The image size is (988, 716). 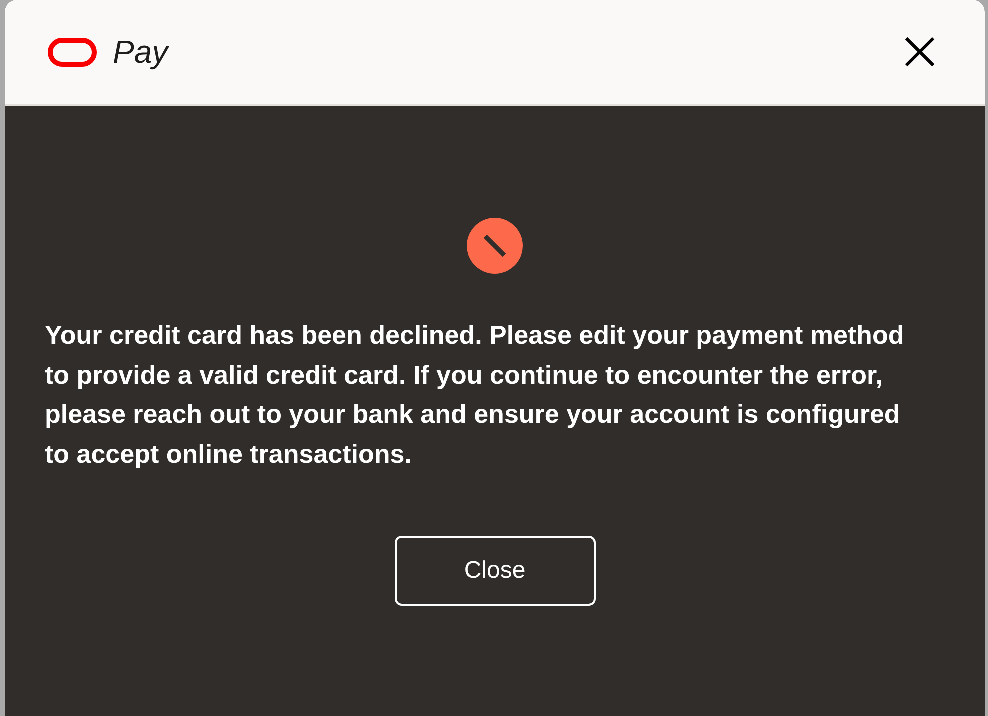 I want to click on logo-ring-icon, so click(x=72, y=52).